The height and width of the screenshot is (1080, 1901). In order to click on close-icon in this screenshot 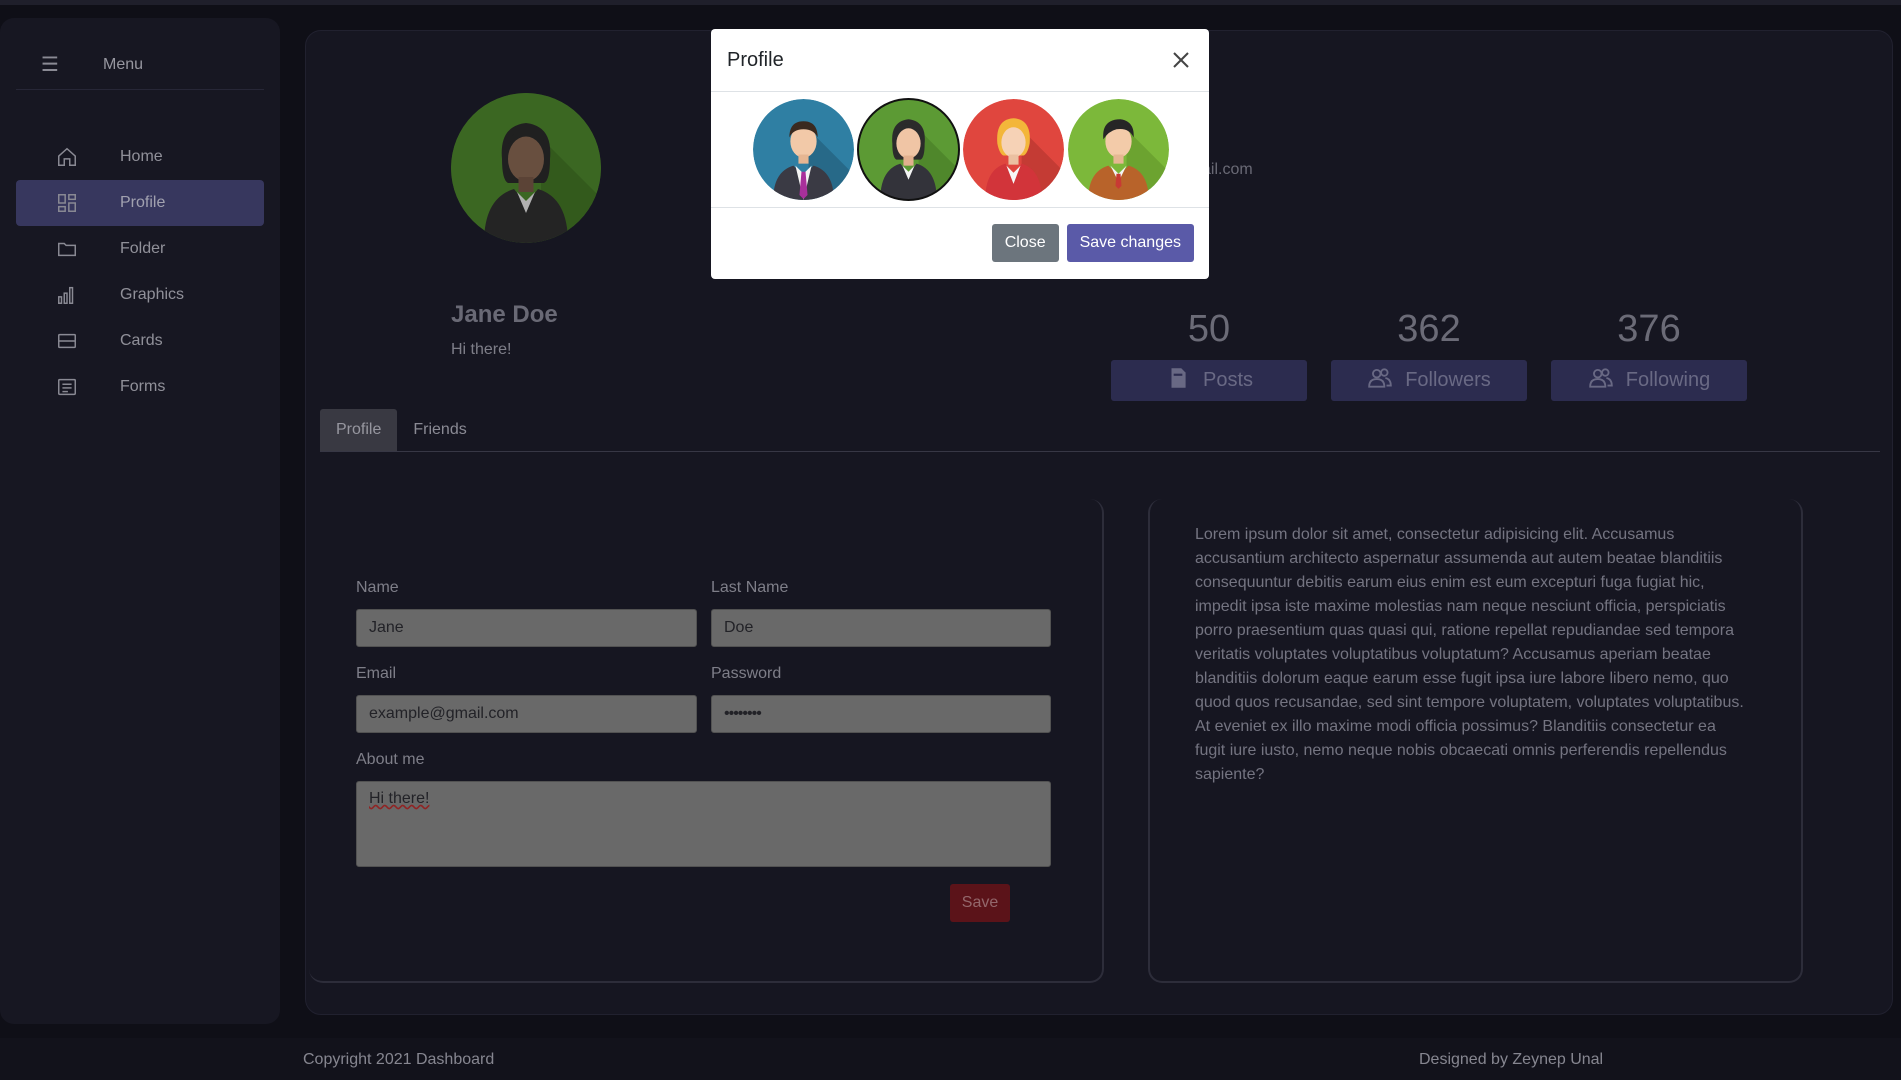, I will do `click(1181, 60)`.